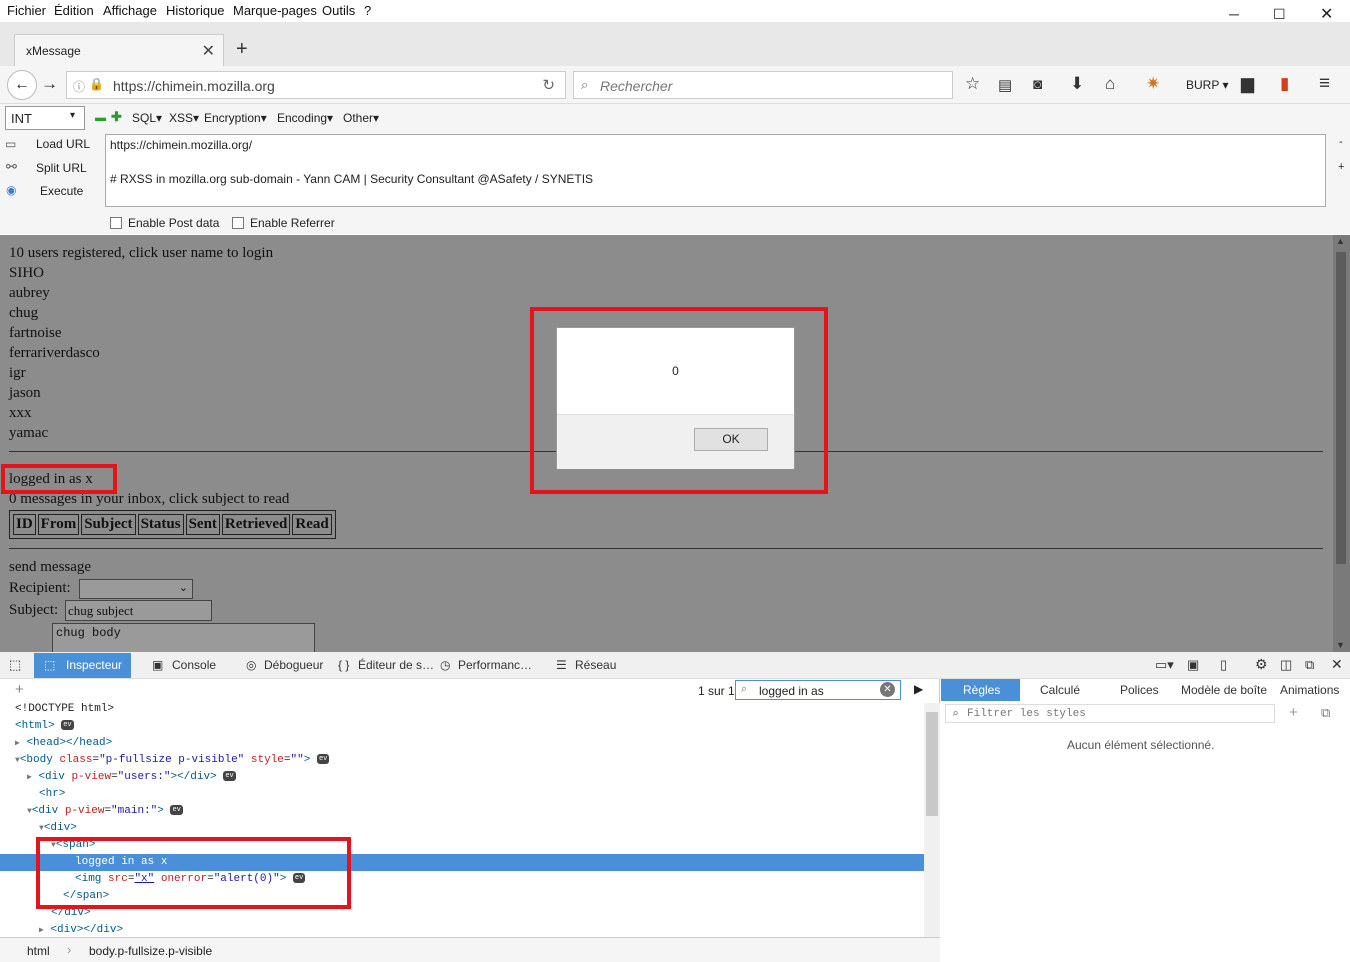 This screenshot has width=1350, height=962. Describe the element at coordinates (54, 353) in the screenshot. I see `user-link: ferrariverdasco` at that location.